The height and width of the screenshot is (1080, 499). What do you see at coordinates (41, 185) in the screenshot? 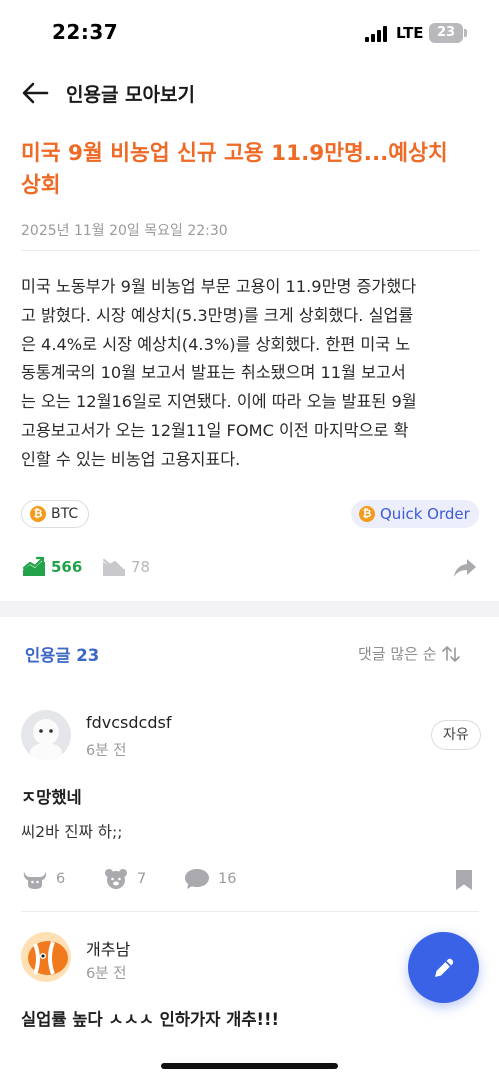
I see `article-title-line: 상회` at bounding box center [41, 185].